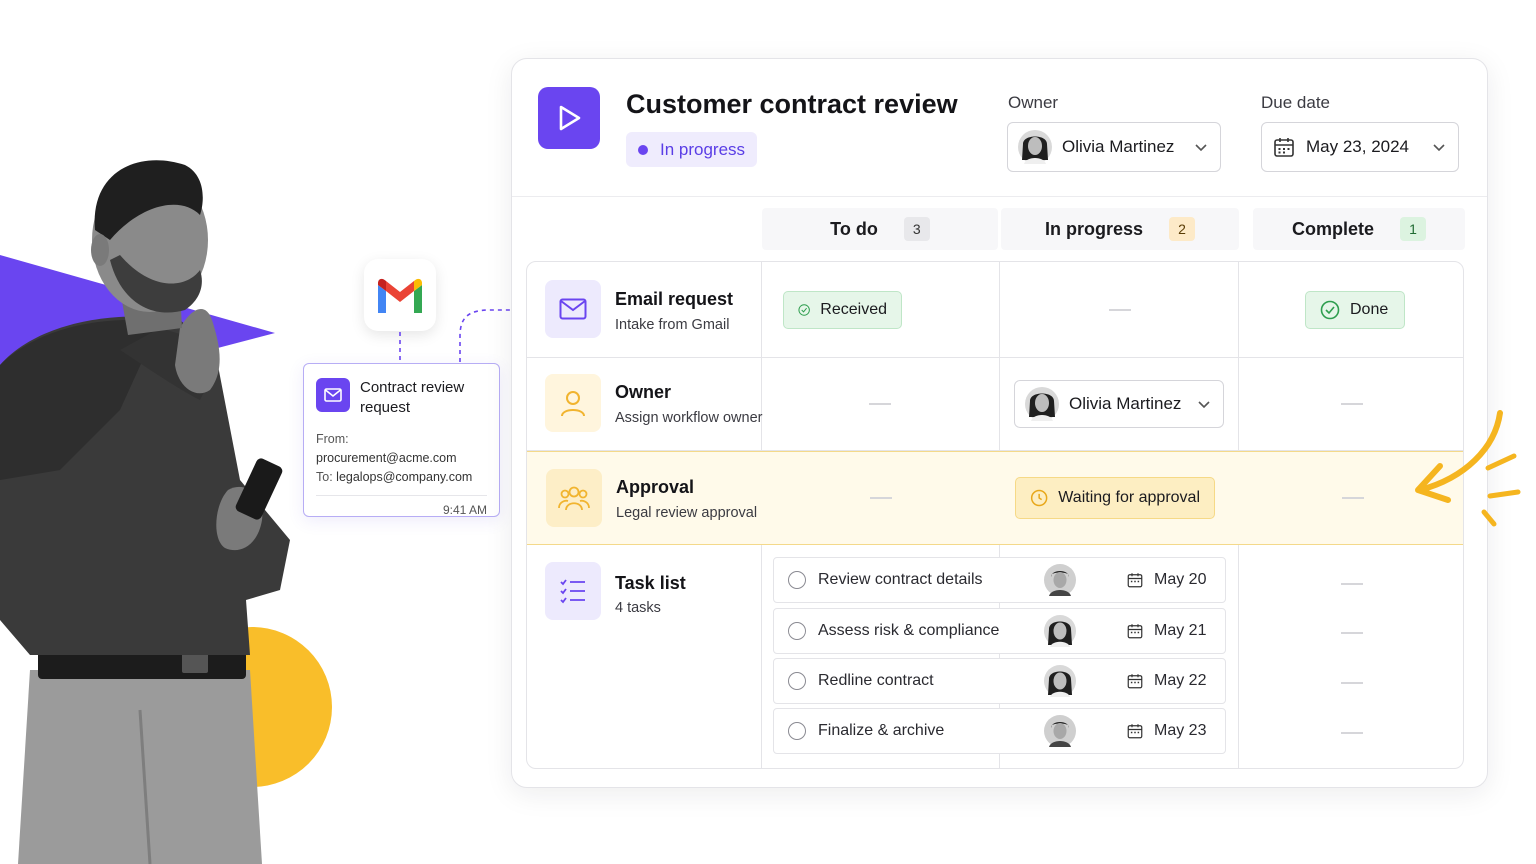  I want to click on column-header-in-progress: In progress 2, so click(1120, 229).